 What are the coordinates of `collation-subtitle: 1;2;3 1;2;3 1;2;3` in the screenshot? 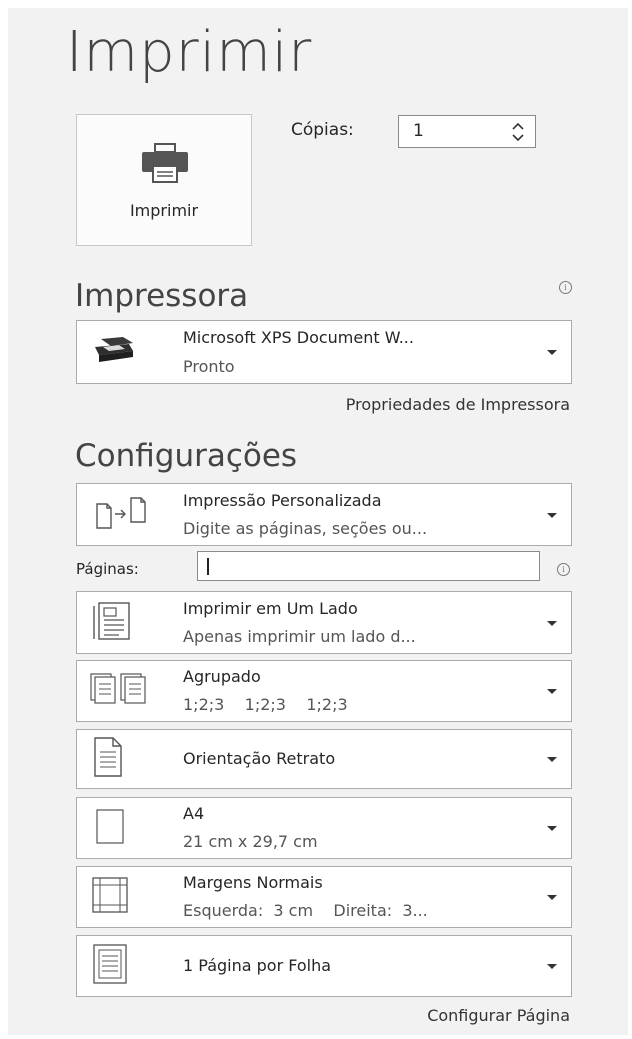 It's located at (265, 704).